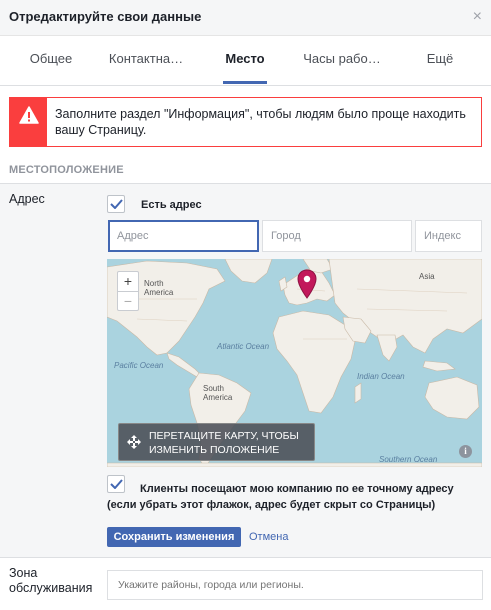 The height and width of the screenshot is (610, 491). Describe the element at coordinates (452, 398) in the screenshot. I see `australia-land` at that location.